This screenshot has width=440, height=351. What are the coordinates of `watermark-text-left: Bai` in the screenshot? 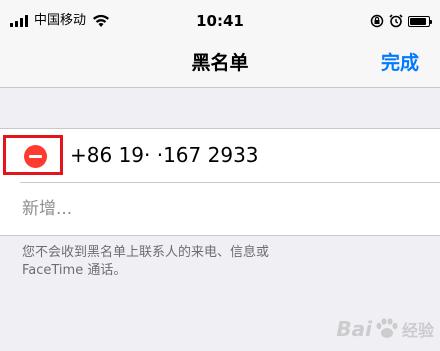 It's located at (354, 329).